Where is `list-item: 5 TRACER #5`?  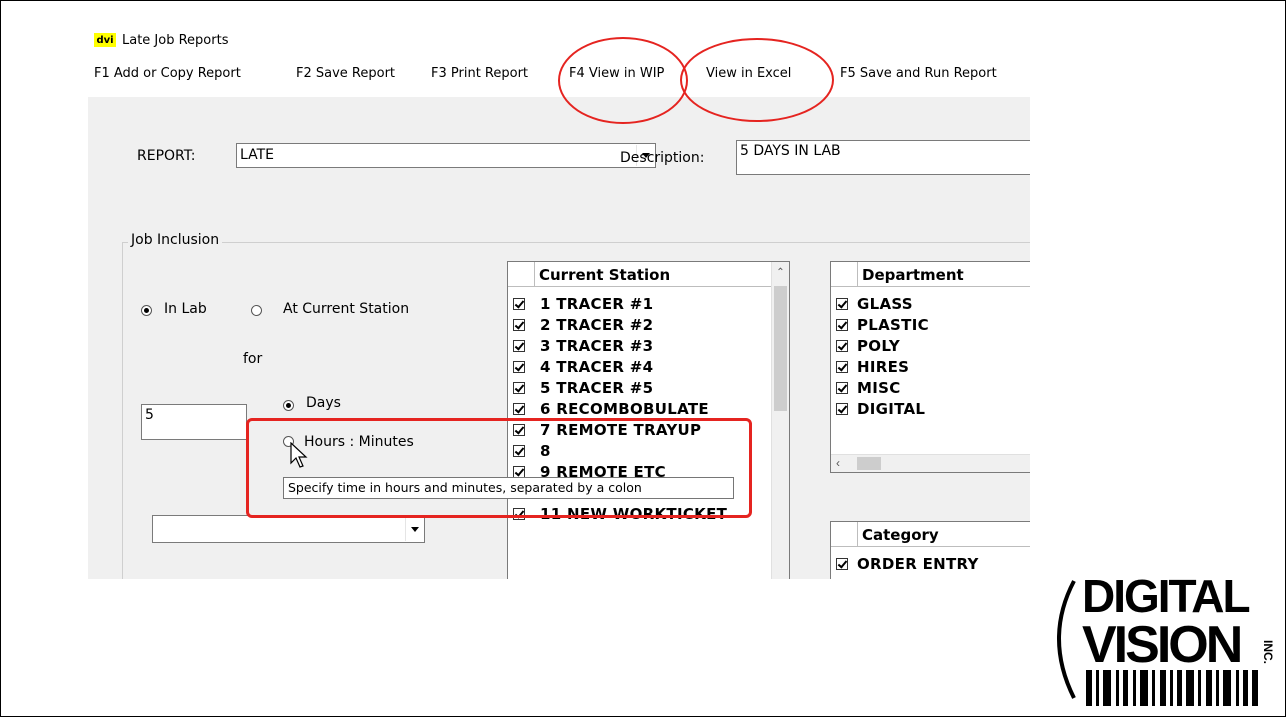 list-item: 5 TRACER #5 is located at coordinates (648, 388).